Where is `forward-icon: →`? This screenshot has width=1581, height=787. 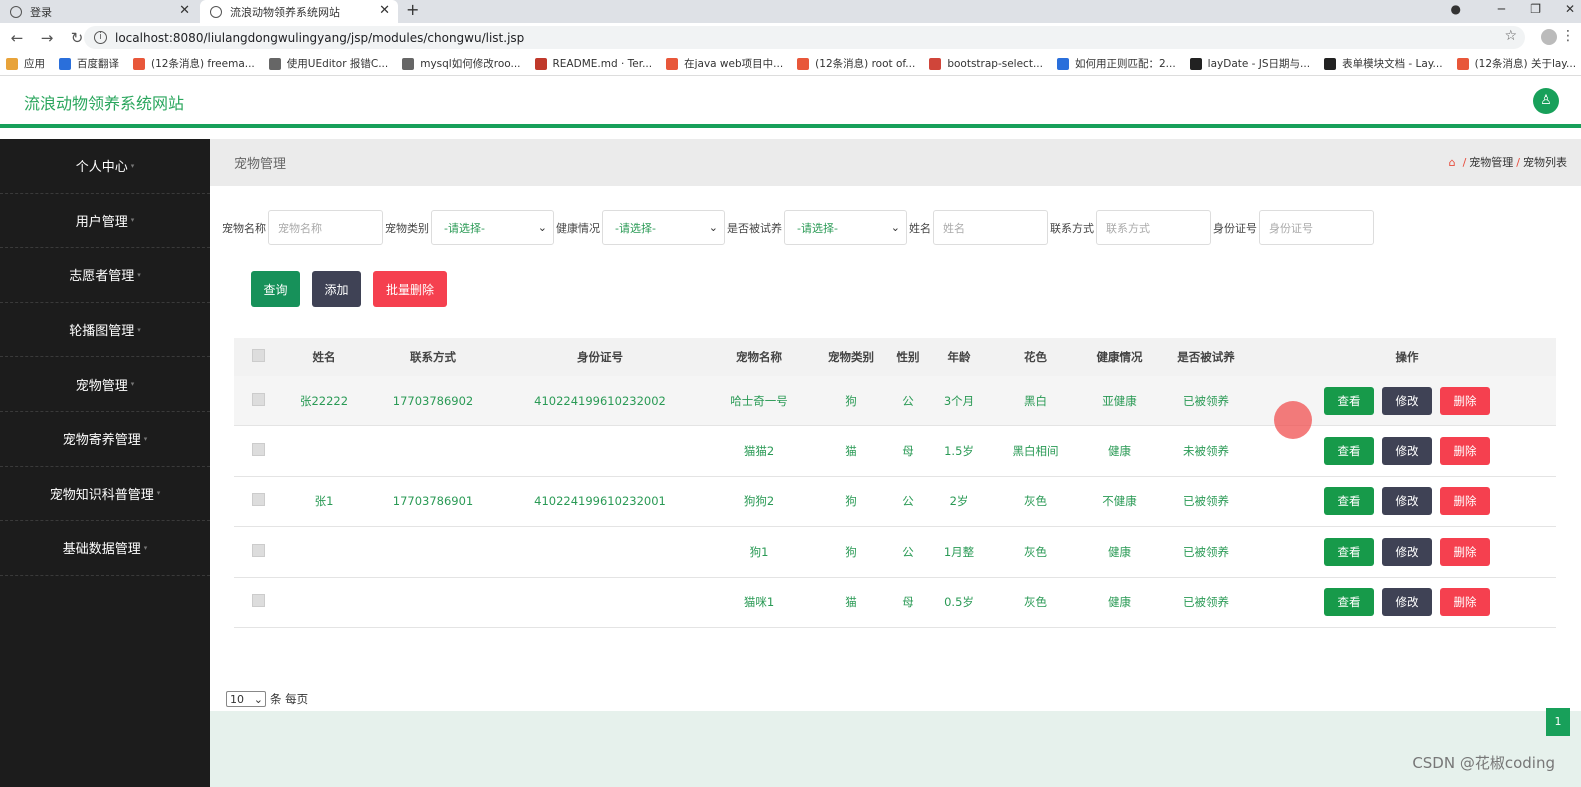 forward-icon: → is located at coordinates (47, 38).